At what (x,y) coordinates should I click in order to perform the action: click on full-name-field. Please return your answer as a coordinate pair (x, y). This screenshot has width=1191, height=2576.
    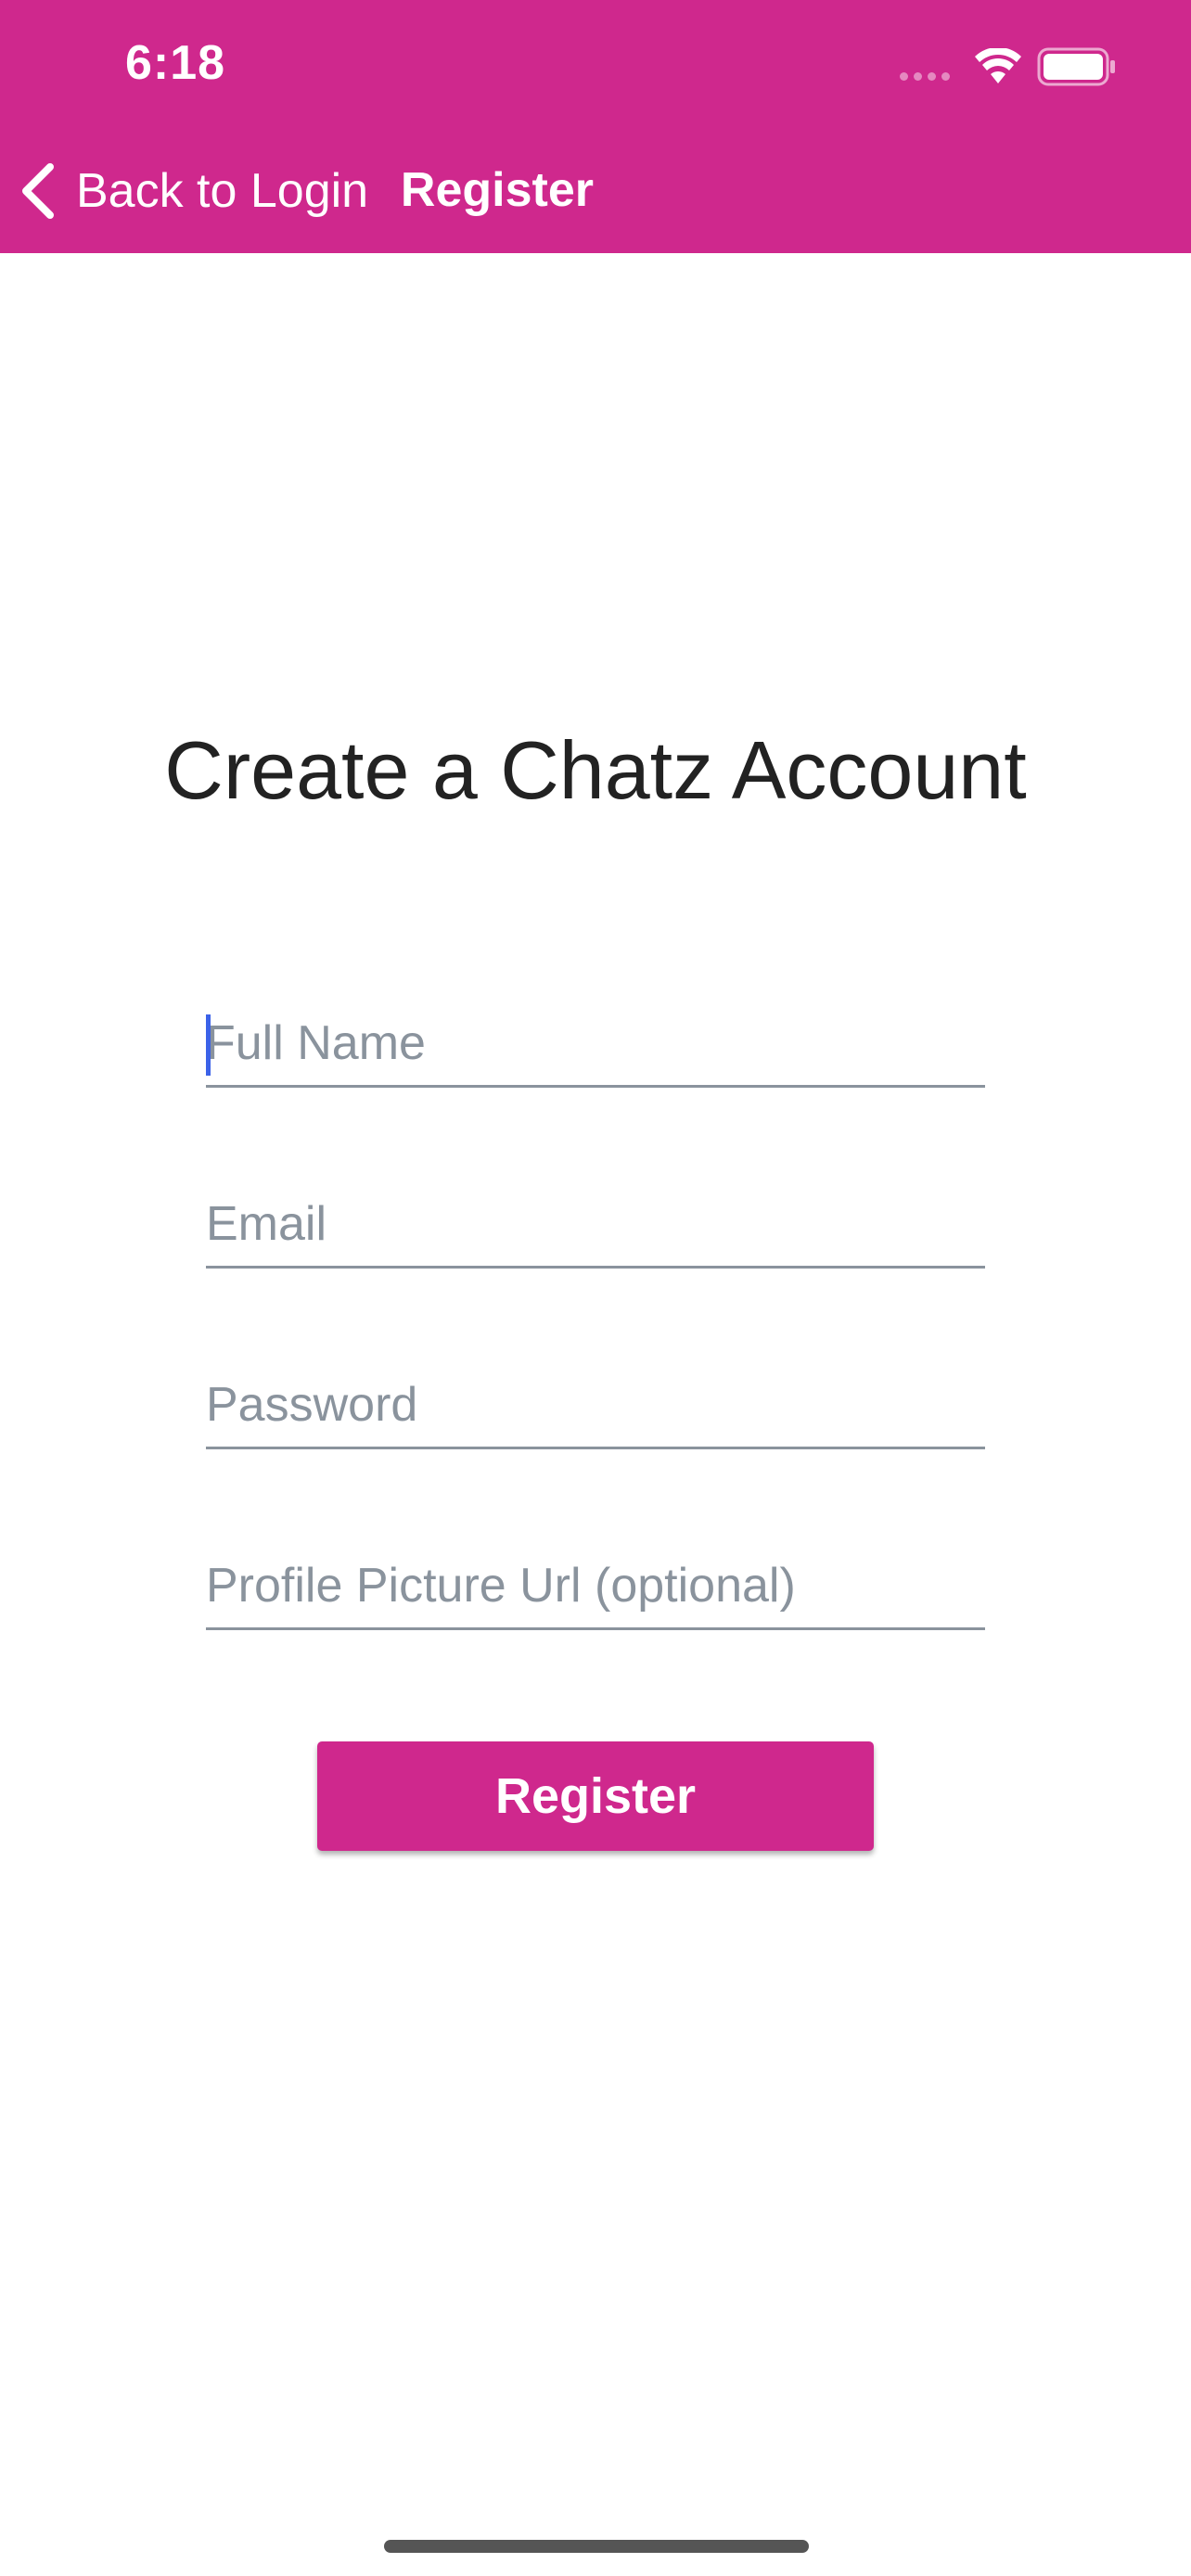
    Looking at the image, I should click on (595, 1044).